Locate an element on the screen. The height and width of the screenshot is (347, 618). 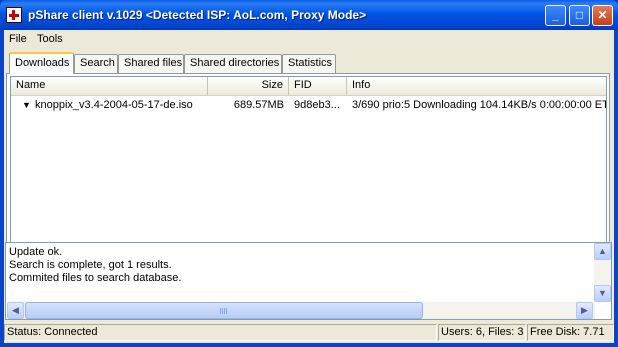
maximize-button: □ is located at coordinates (579, 15).